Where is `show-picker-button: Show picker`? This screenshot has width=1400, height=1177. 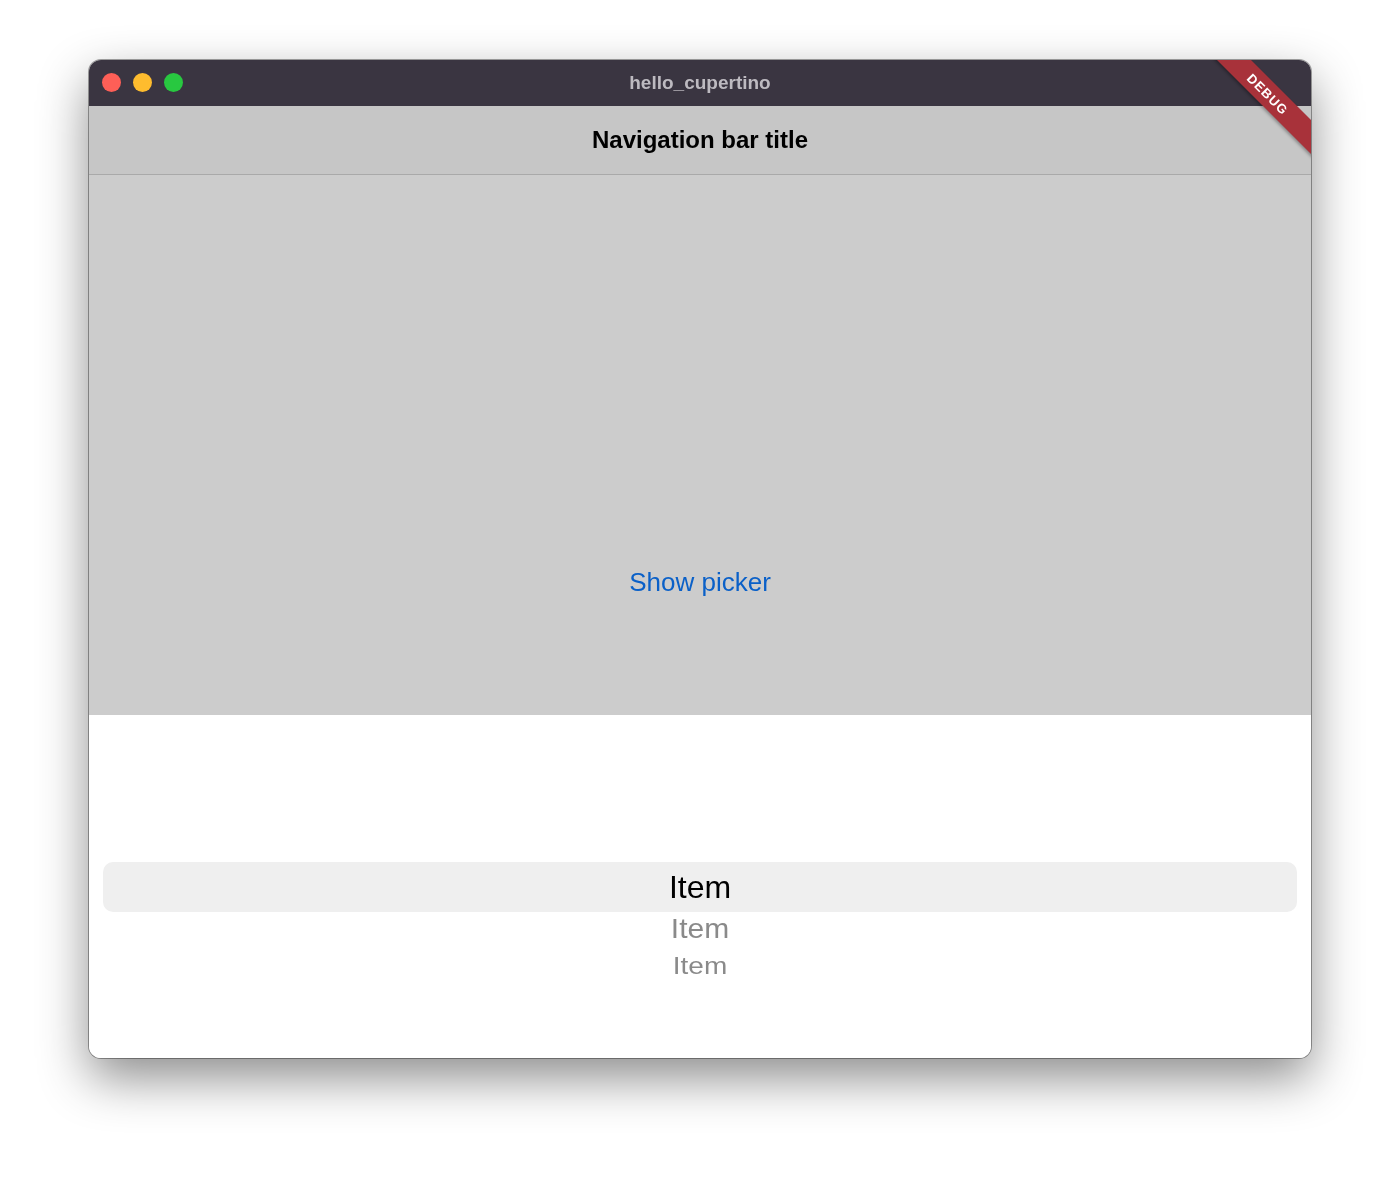 show-picker-button: Show picker is located at coordinates (700, 582).